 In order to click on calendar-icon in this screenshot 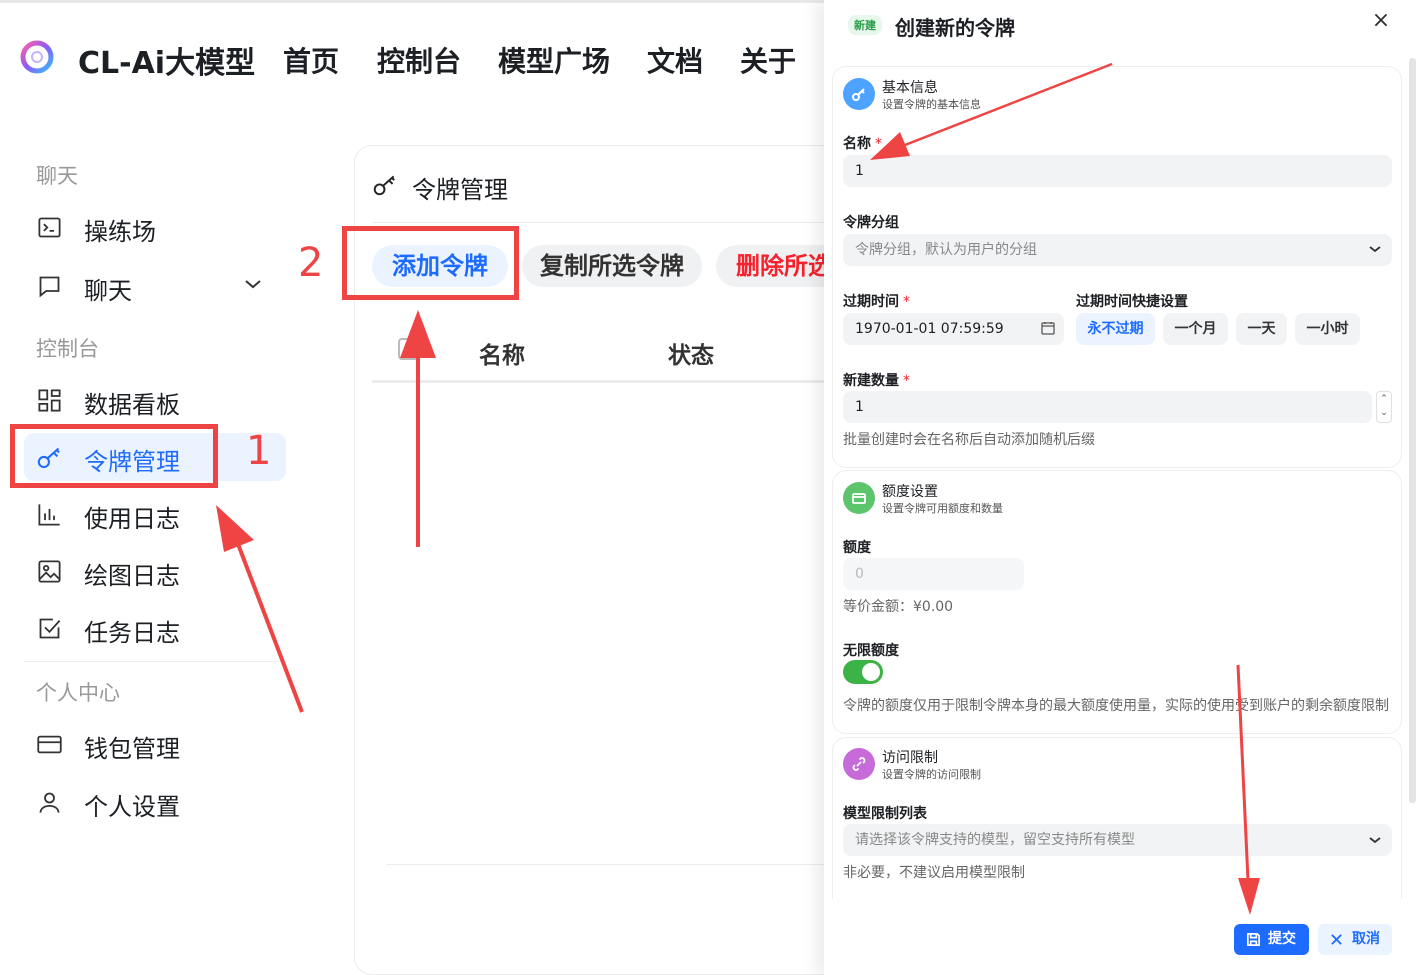, I will do `click(1048, 328)`.